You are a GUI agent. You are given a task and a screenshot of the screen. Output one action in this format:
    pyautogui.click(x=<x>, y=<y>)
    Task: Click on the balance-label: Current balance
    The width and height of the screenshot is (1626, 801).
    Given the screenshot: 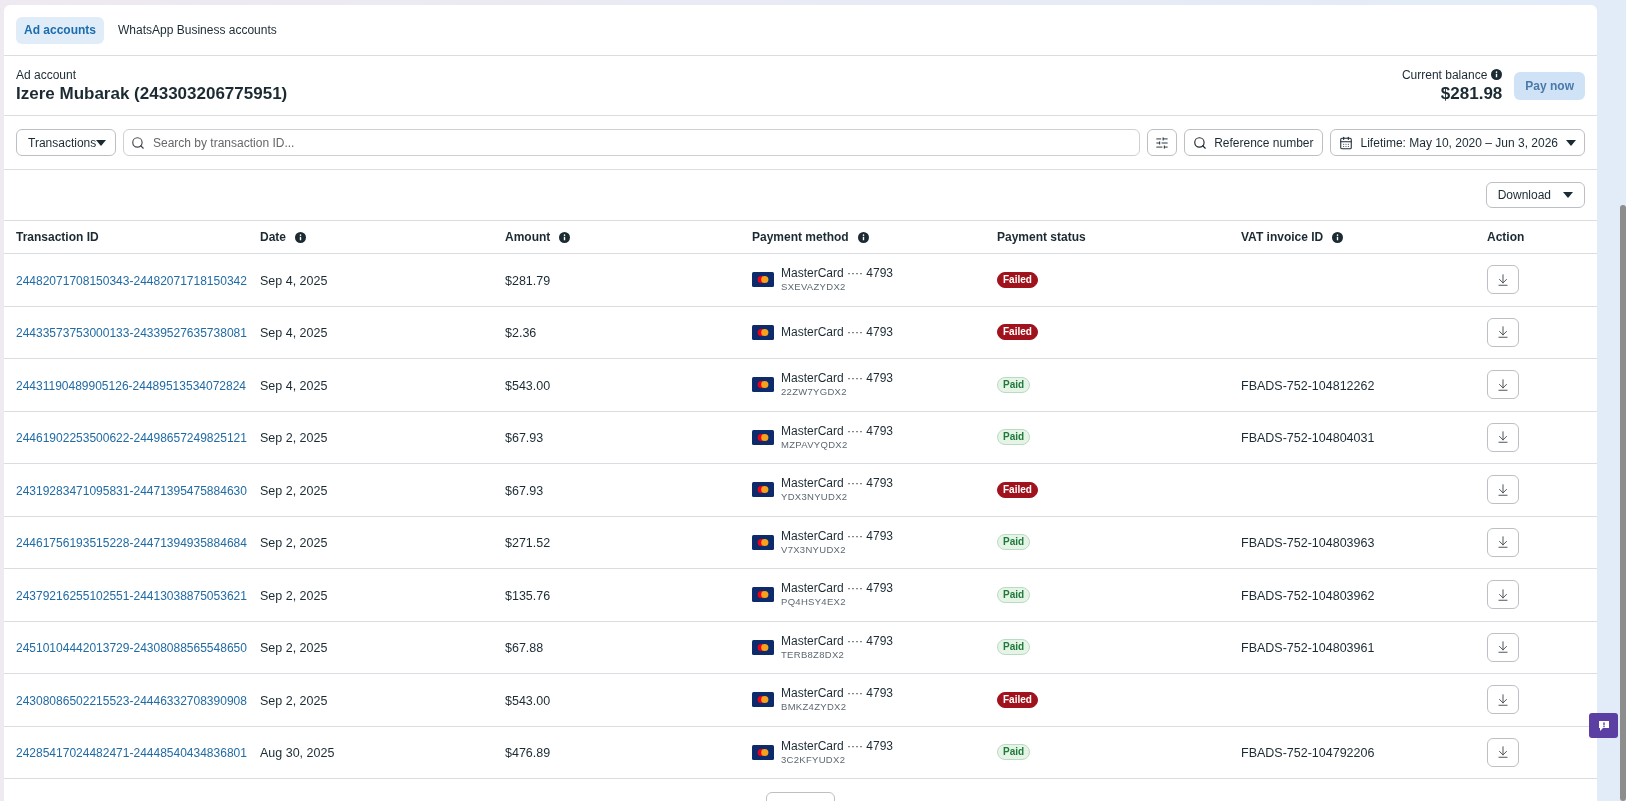 What is the action you would take?
    pyautogui.click(x=1444, y=74)
    